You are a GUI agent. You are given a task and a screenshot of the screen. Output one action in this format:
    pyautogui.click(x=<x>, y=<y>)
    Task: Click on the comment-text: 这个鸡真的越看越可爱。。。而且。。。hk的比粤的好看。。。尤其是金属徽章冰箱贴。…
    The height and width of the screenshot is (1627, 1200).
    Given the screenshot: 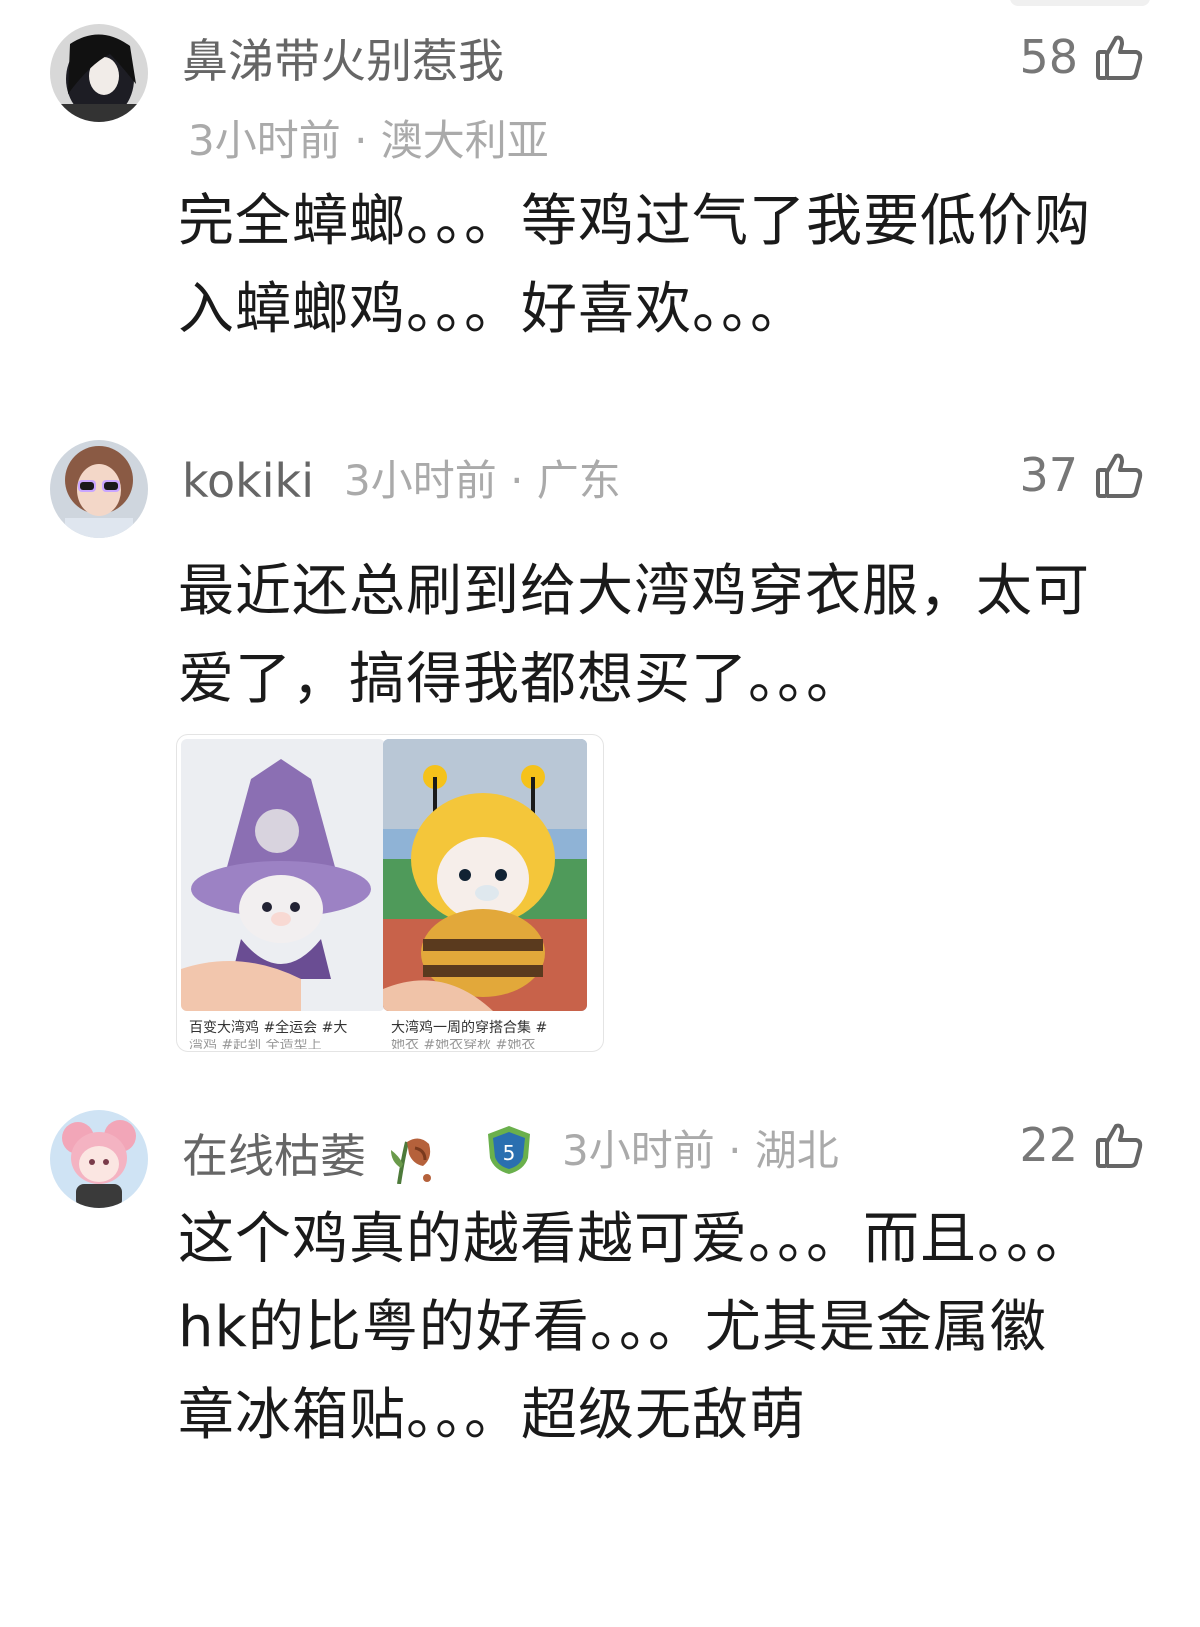 What is the action you would take?
    pyautogui.click(x=635, y=1327)
    